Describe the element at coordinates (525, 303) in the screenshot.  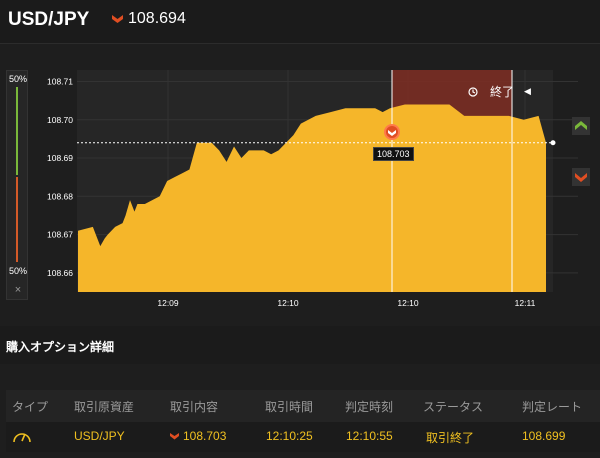
I see `x-tick-label: 12:11` at that location.